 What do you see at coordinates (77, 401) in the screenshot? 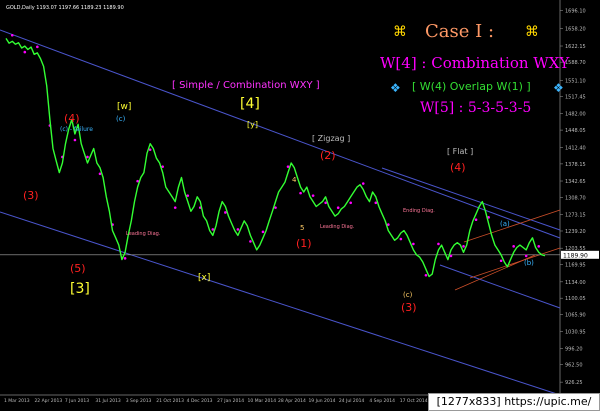
I see `date-tick-label: 7 Jun 2013` at bounding box center [77, 401].